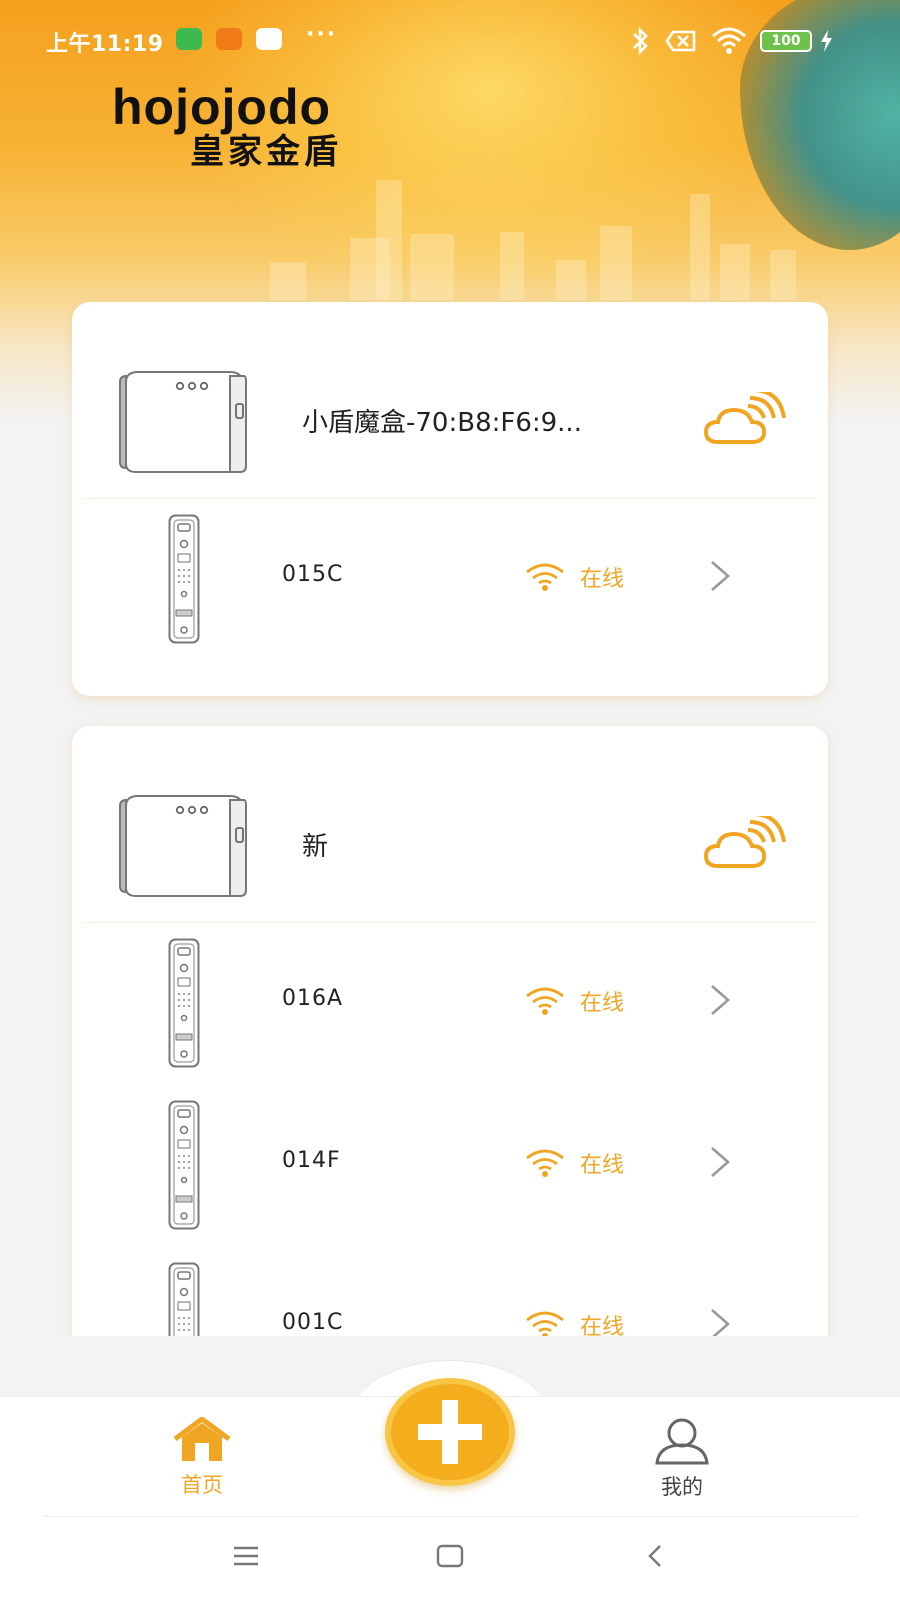 Image resolution: width=900 pixels, height=1600 pixels. I want to click on nav-home: 首页, so click(202, 1457).